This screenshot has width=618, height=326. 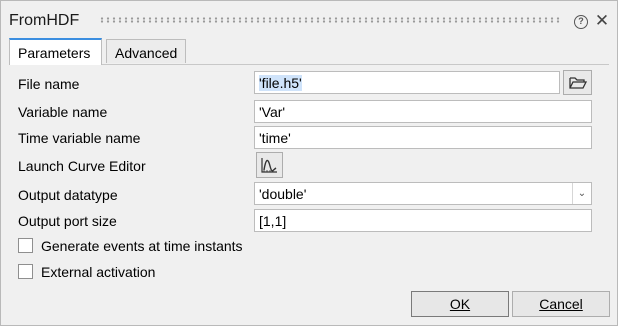 I want to click on curve-editor-button, so click(x=269, y=165).